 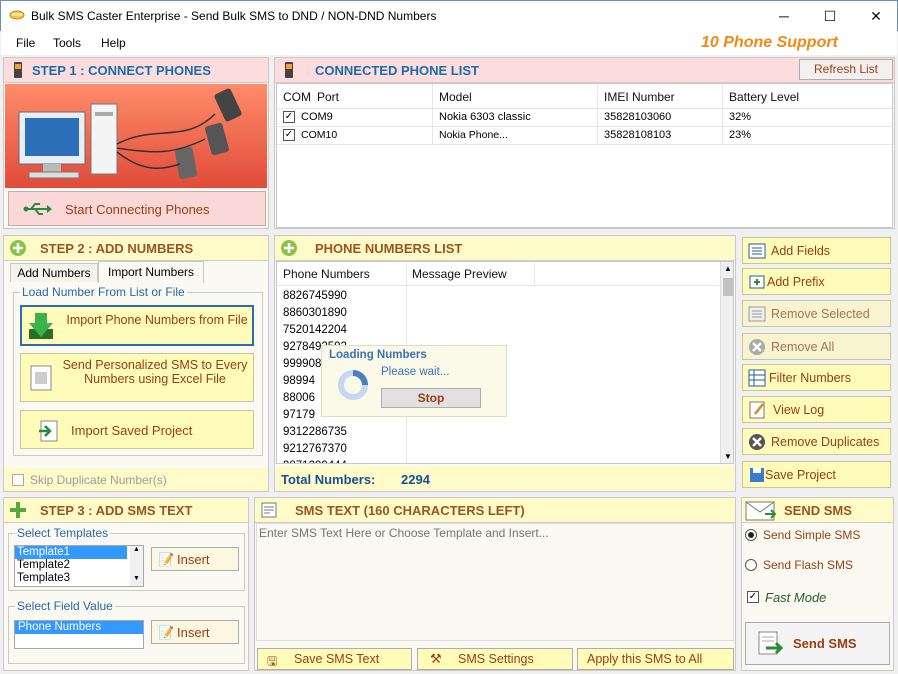 I want to click on remove-selected-icon, so click(x=757, y=314).